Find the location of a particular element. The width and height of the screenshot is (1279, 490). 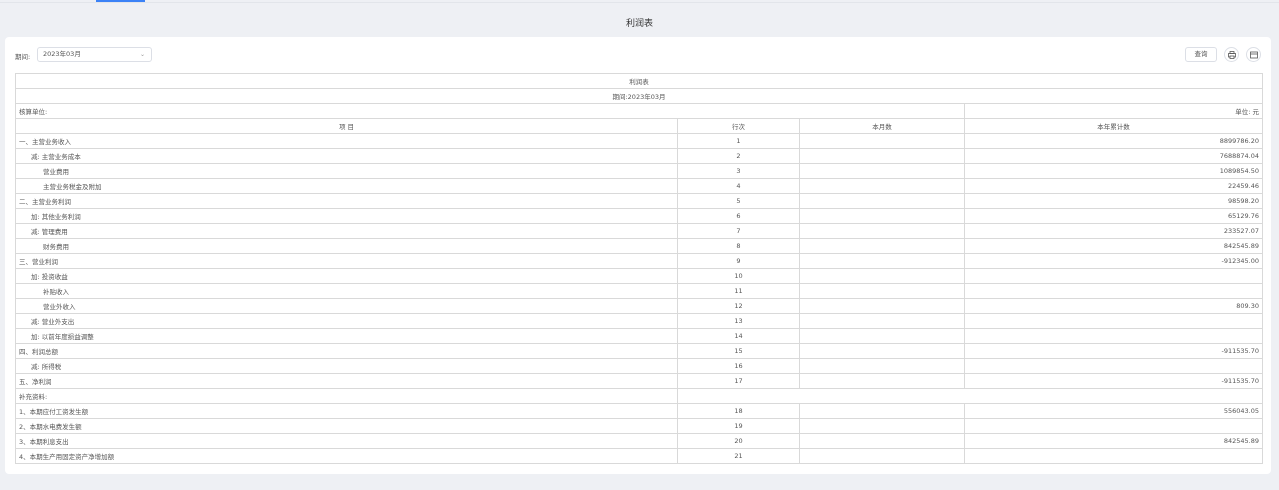

row-ytd-amount: 8899786.20 is located at coordinates (1113, 141).